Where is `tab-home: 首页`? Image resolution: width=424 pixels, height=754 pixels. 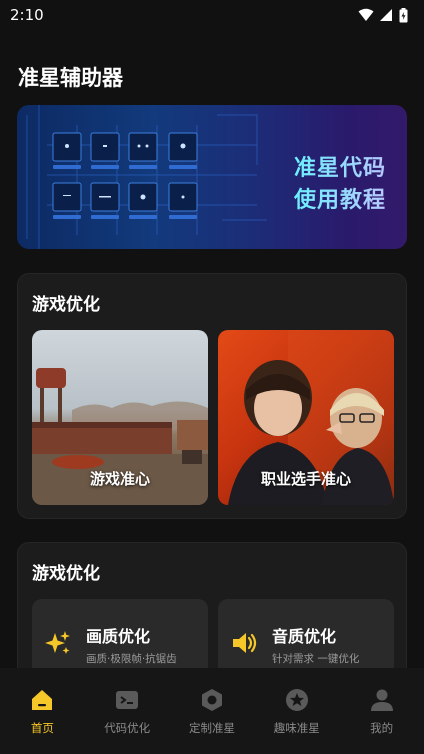 tab-home: 首页 is located at coordinates (42, 711).